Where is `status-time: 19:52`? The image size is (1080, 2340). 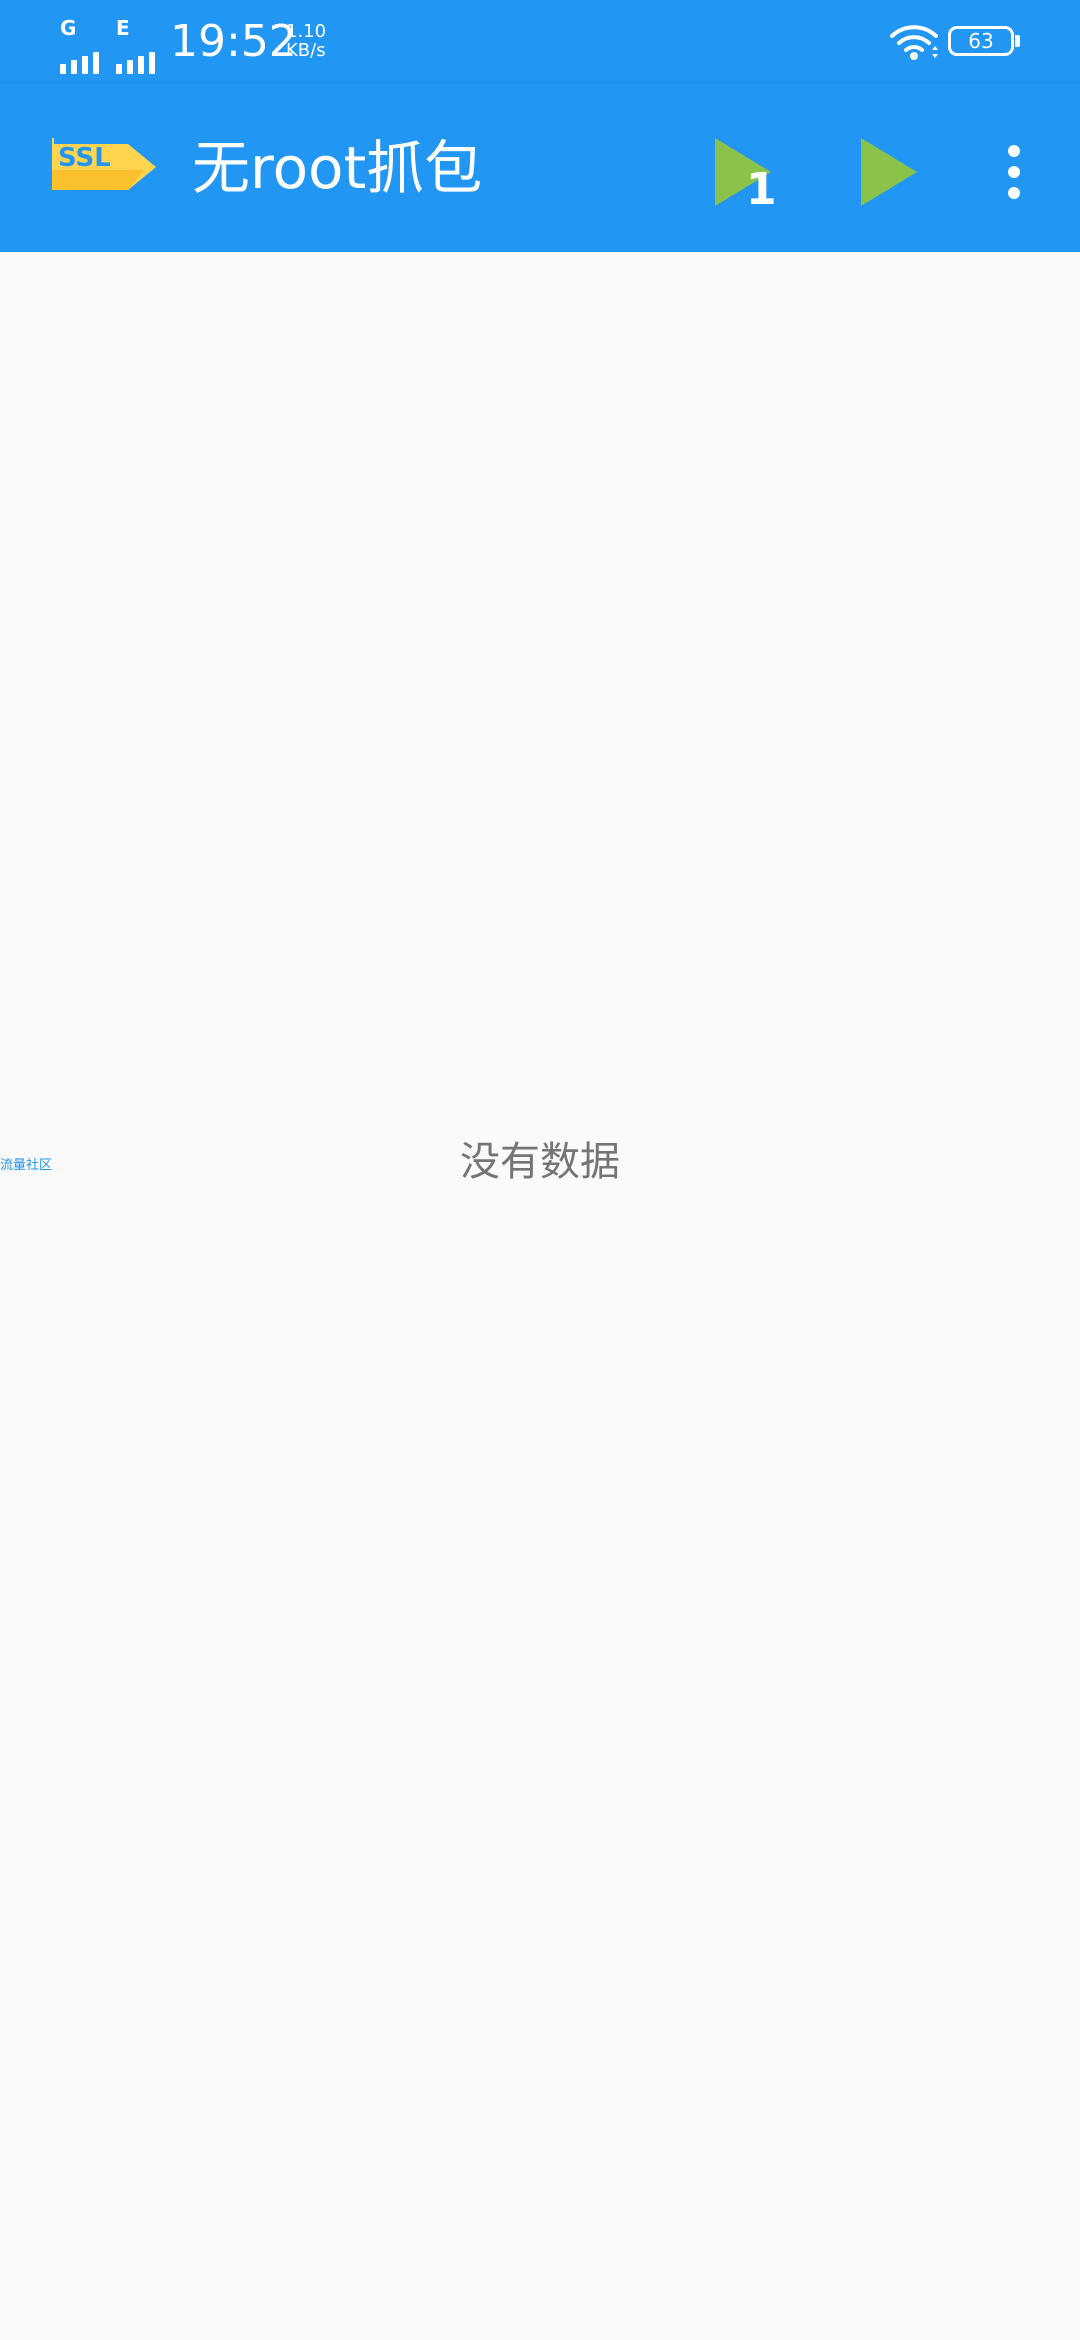 status-time: 19:52 is located at coordinates (233, 41).